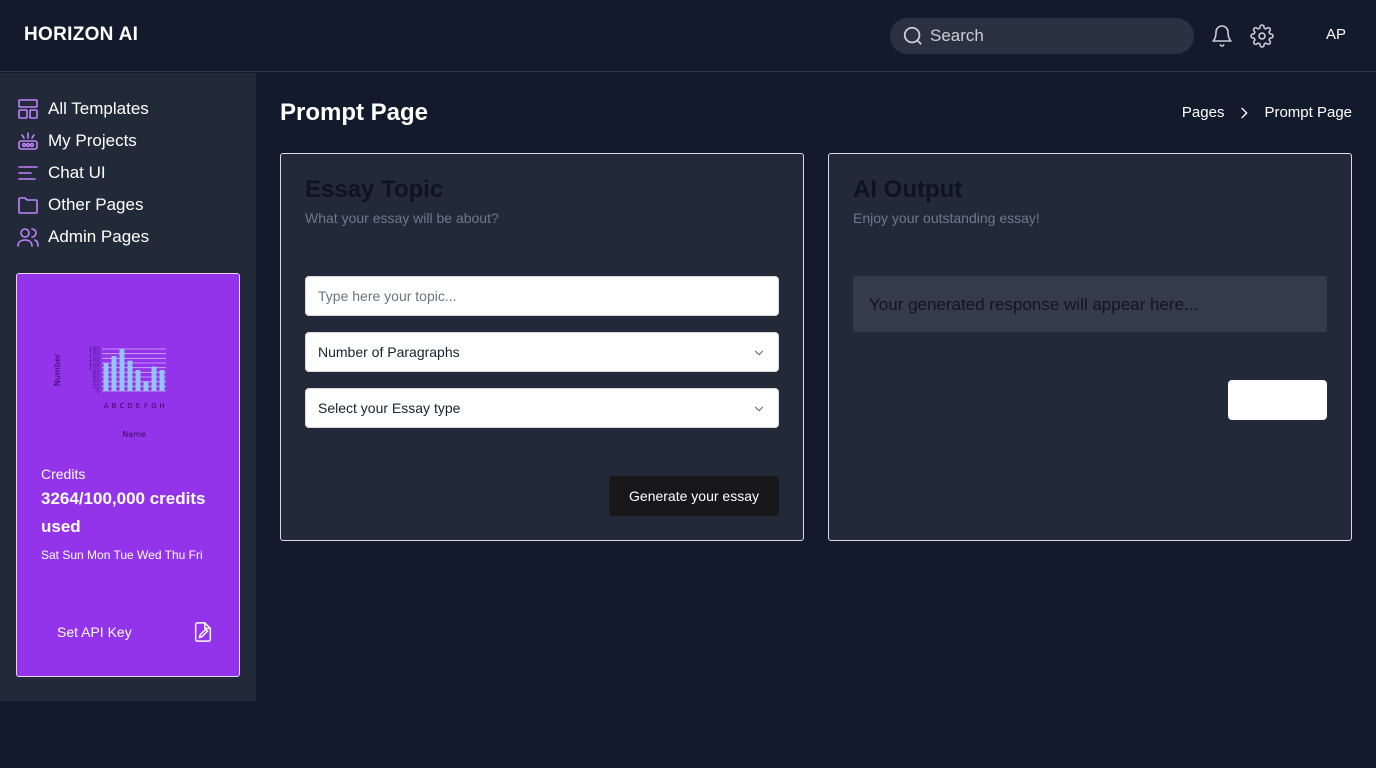  Describe the element at coordinates (96, 204) in the screenshot. I see `sidebar-item-label: Other Pages` at that location.